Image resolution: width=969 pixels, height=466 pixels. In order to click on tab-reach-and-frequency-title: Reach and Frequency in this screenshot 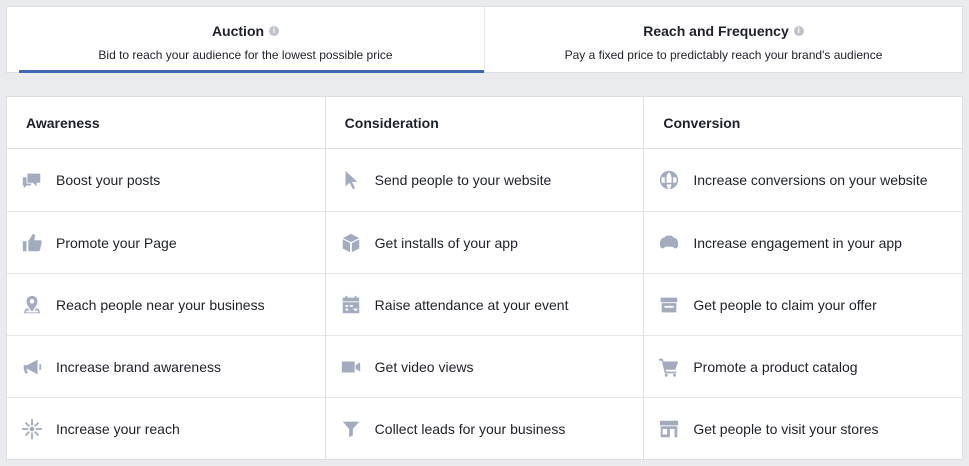, I will do `click(716, 31)`.